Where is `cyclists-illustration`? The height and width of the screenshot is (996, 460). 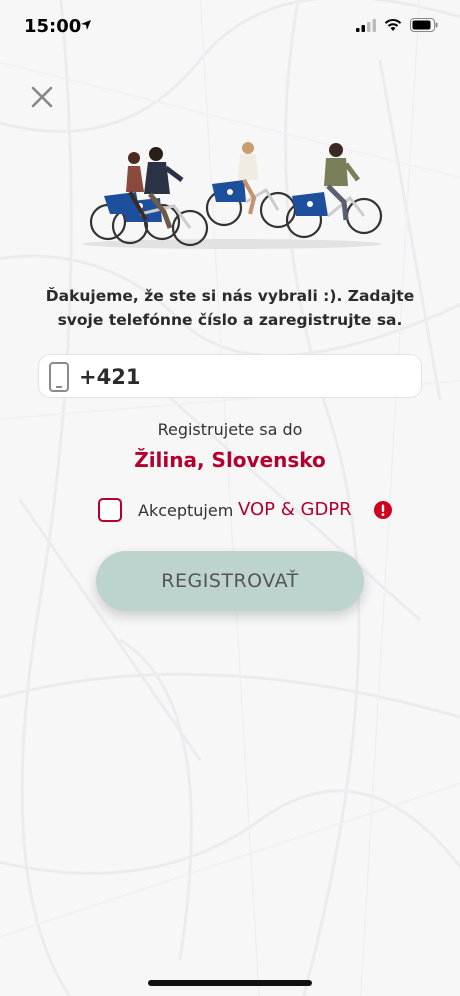
cyclists-illustration is located at coordinates (232, 195).